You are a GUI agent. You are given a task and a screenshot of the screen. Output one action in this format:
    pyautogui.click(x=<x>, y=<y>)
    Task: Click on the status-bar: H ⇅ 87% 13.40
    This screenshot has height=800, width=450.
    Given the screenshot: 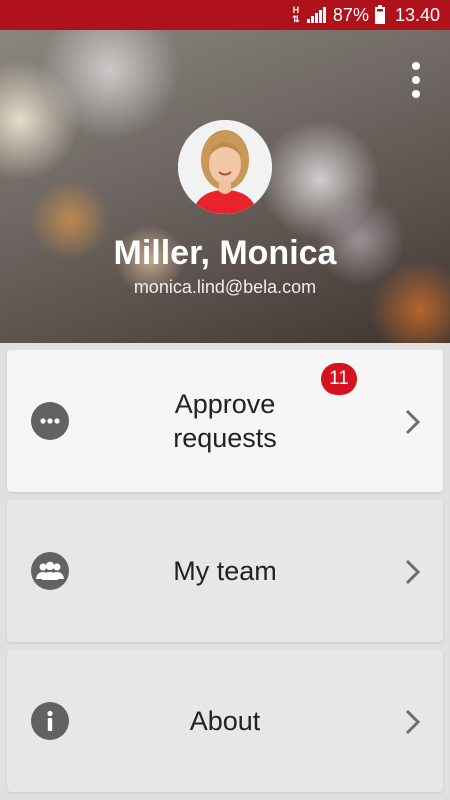 What is the action you would take?
    pyautogui.click(x=225, y=15)
    